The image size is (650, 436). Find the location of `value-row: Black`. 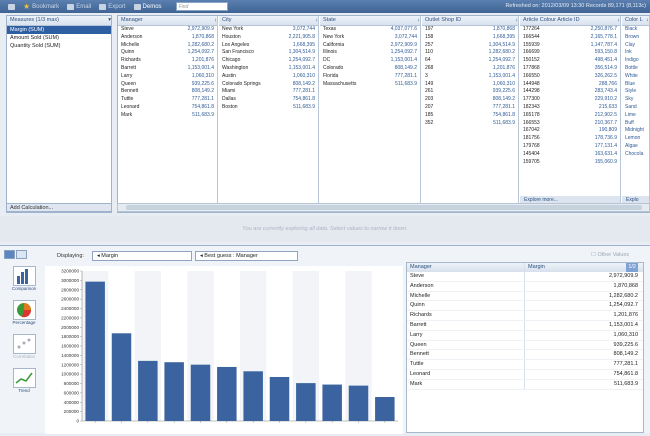

value-row: Black is located at coordinates (635, 30).